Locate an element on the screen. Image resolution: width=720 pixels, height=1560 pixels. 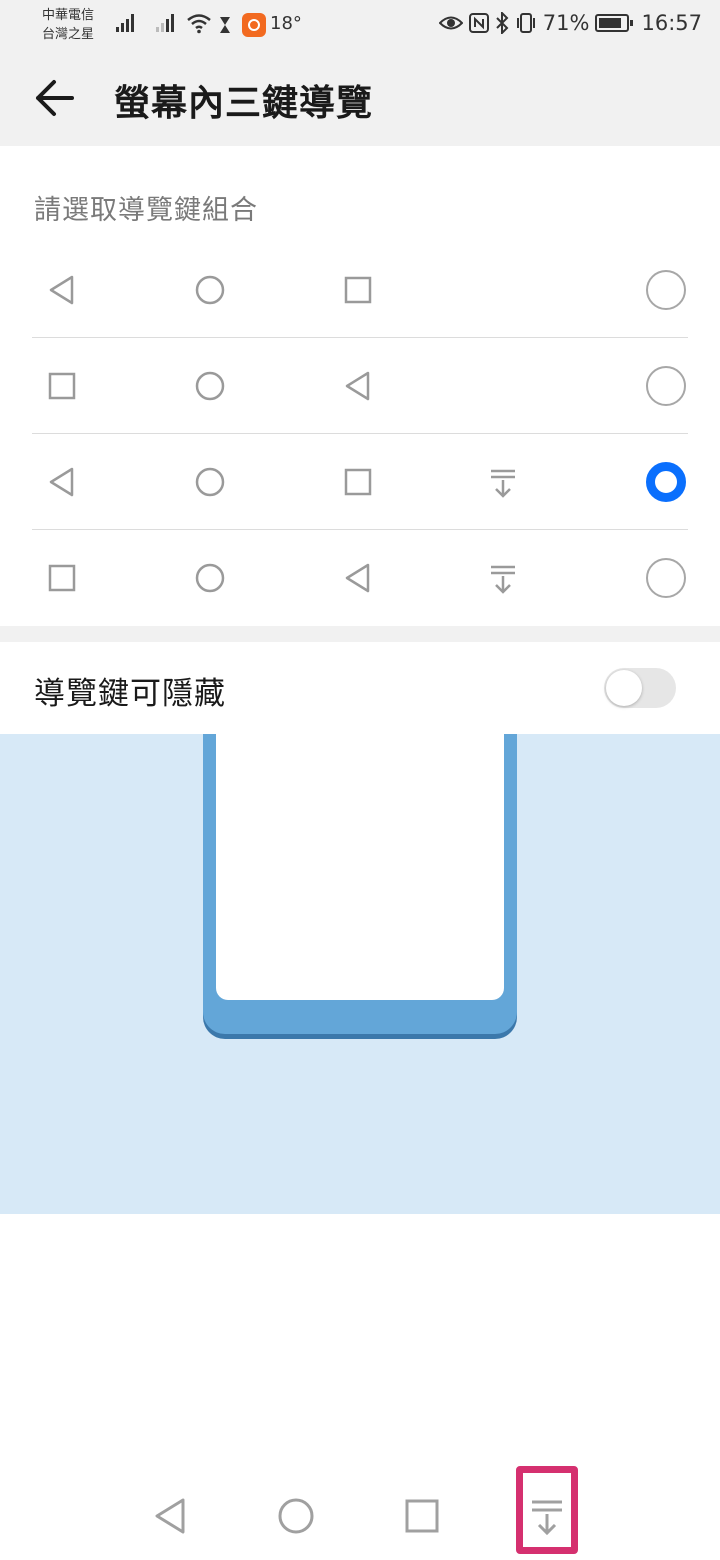
signal-icon is located at coordinates (125, 23).